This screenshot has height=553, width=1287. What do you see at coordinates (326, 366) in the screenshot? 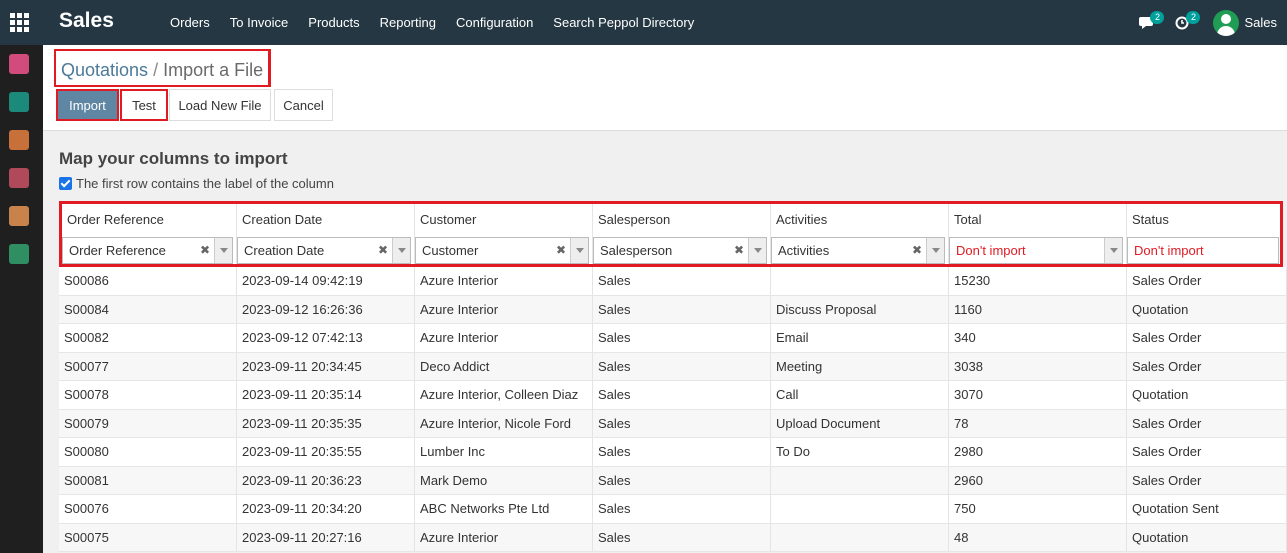
I see `table-cell: 2023-09-11 20:34:45` at bounding box center [326, 366].